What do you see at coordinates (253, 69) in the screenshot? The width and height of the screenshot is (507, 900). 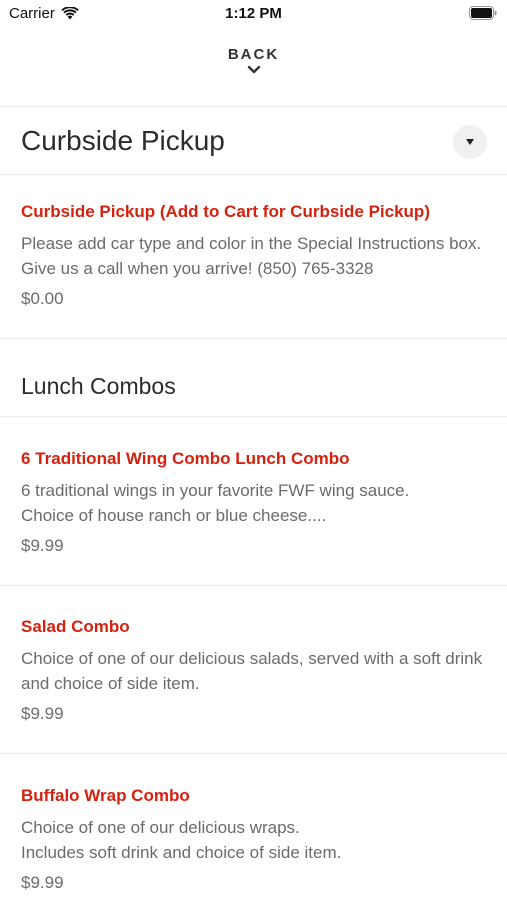 I see `chevron-down-icon` at bounding box center [253, 69].